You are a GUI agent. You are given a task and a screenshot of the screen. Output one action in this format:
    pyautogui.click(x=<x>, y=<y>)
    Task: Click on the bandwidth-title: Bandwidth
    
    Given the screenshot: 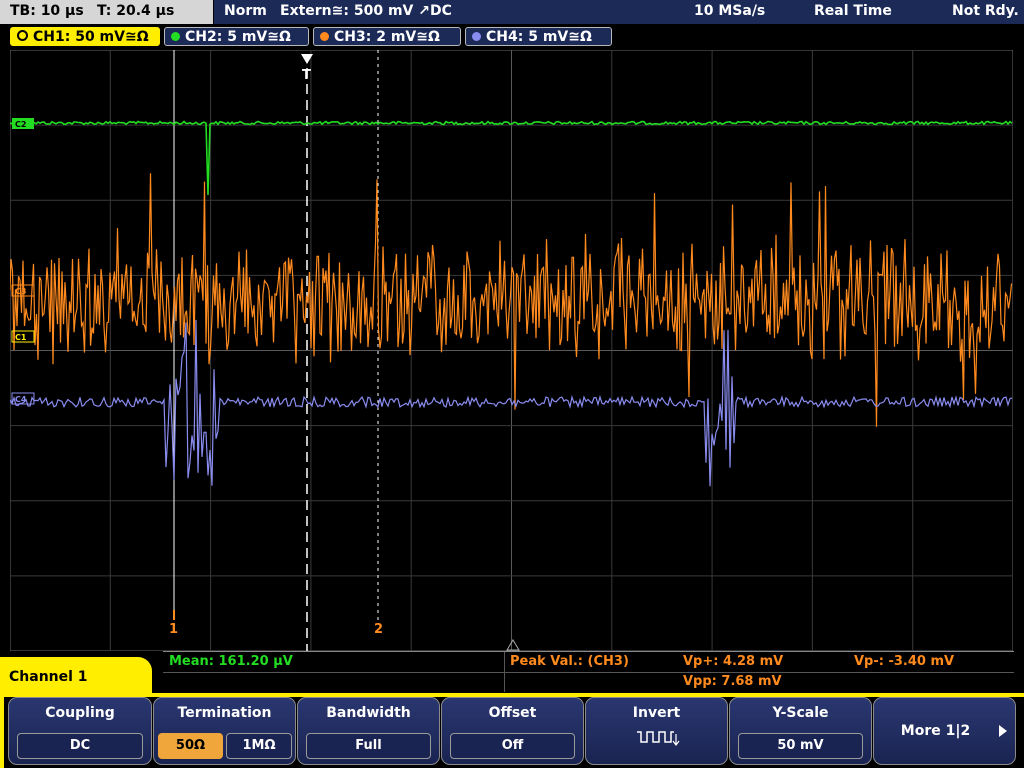 What is the action you would take?
    pyautogui.click(x=368, y=713)
    